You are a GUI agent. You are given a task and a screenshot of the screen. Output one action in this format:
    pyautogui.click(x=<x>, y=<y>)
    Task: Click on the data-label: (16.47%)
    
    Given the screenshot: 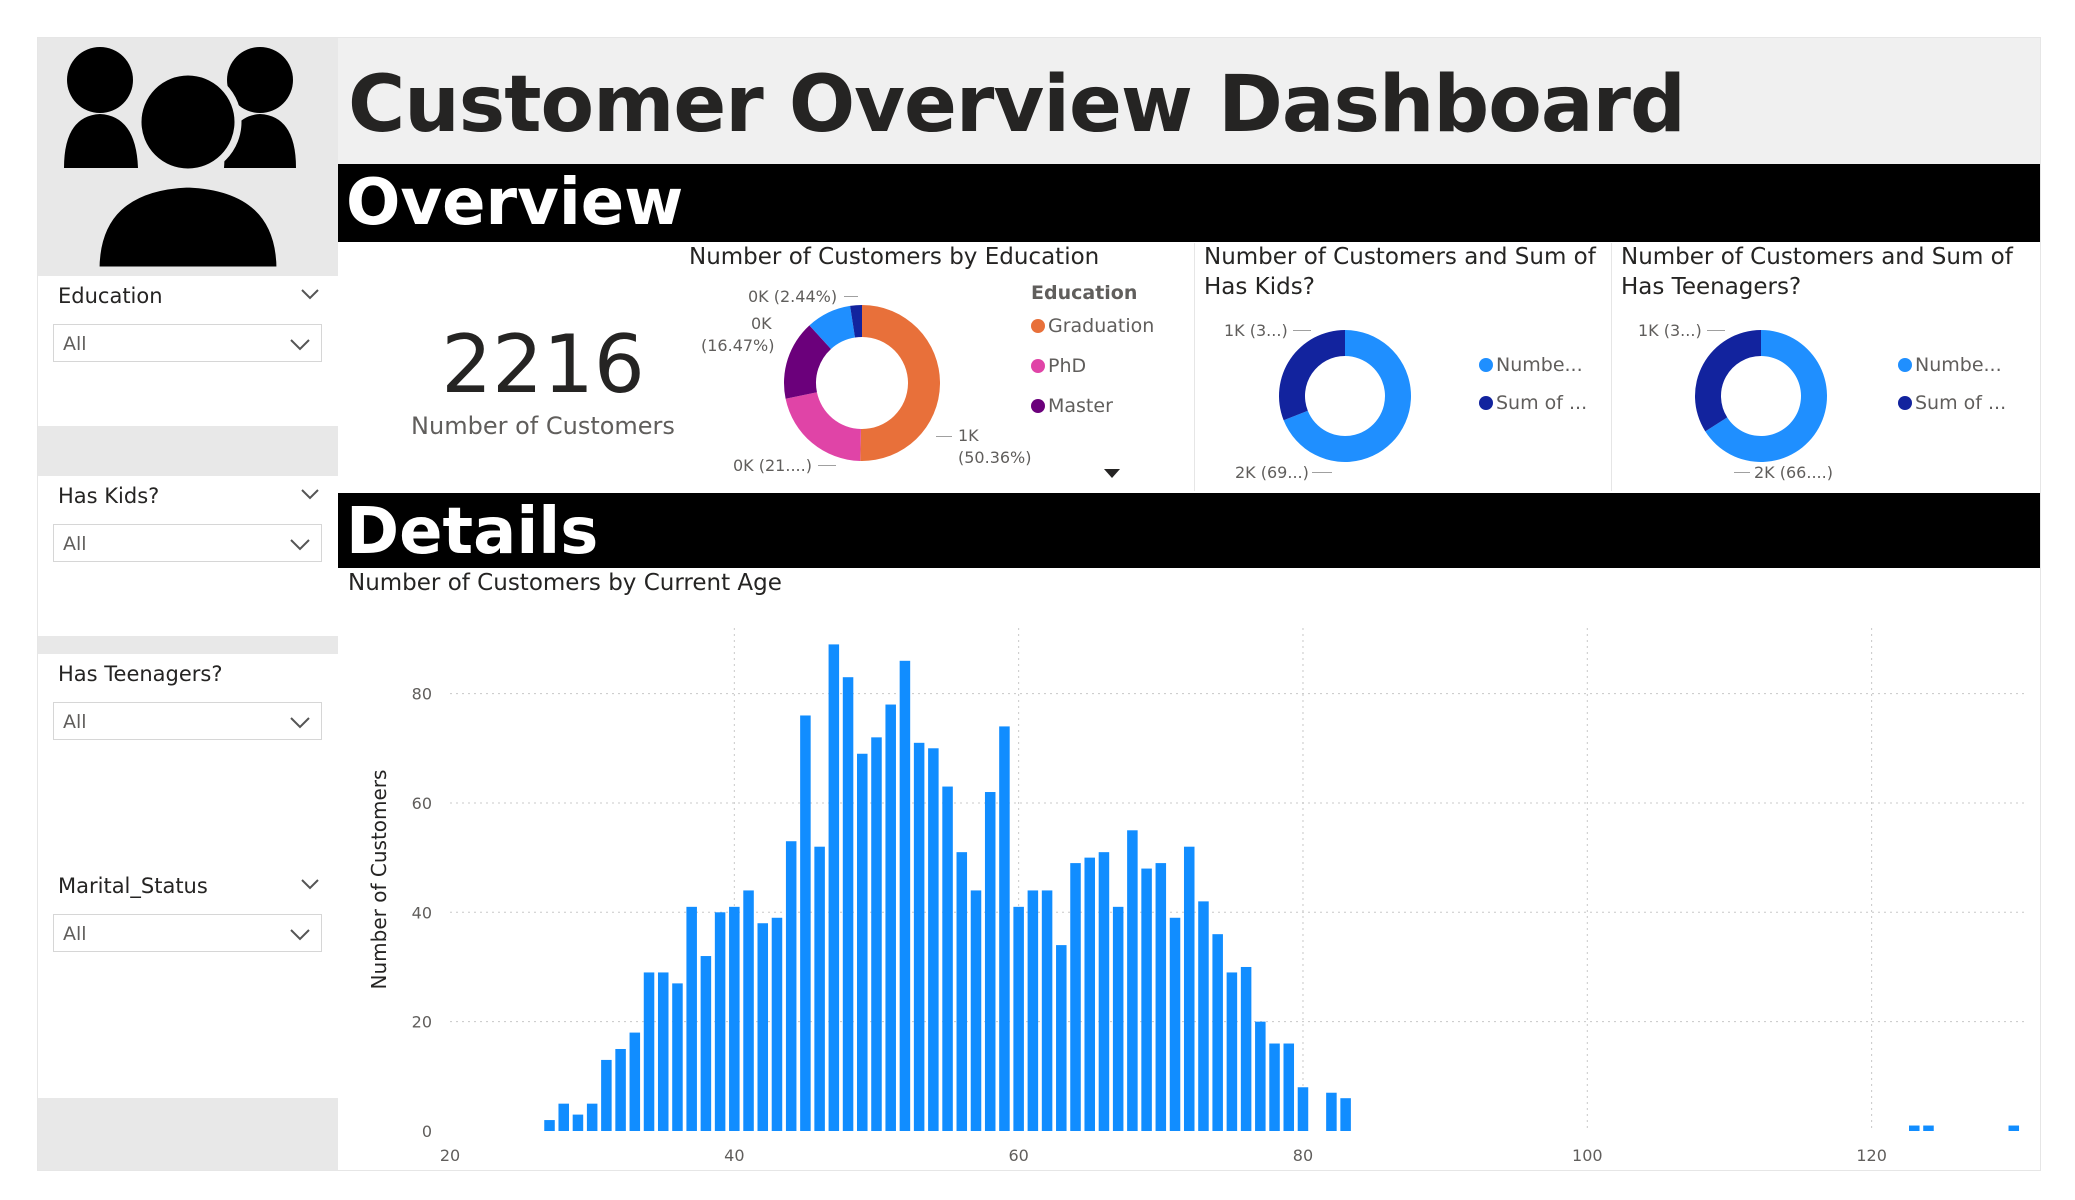 What is the action you would take?
    pyautogui.click(x=738, y=345)
    